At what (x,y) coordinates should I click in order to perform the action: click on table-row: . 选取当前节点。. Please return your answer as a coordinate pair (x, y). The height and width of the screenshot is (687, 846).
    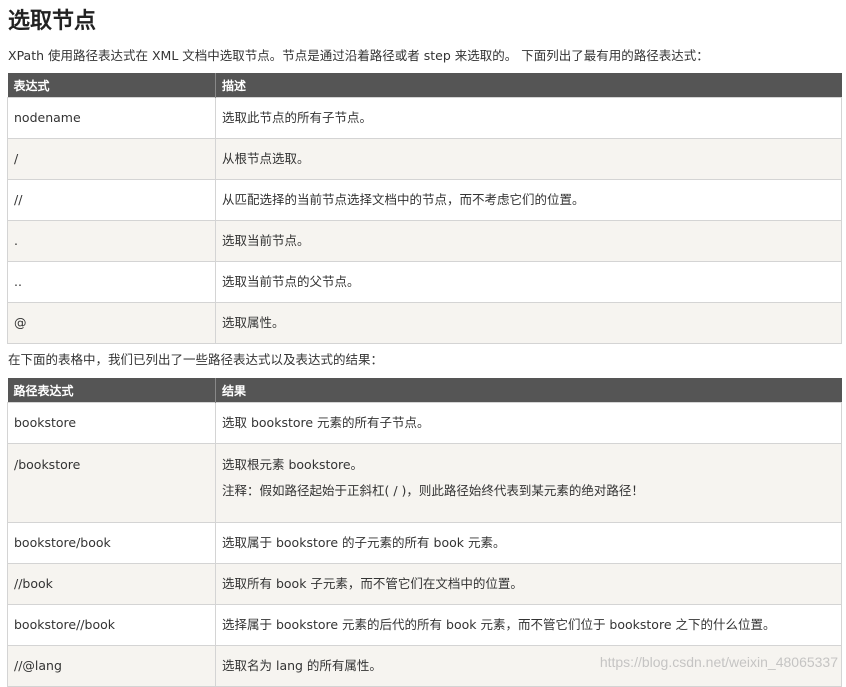
    Looking at the image, I should click on (424, 241).